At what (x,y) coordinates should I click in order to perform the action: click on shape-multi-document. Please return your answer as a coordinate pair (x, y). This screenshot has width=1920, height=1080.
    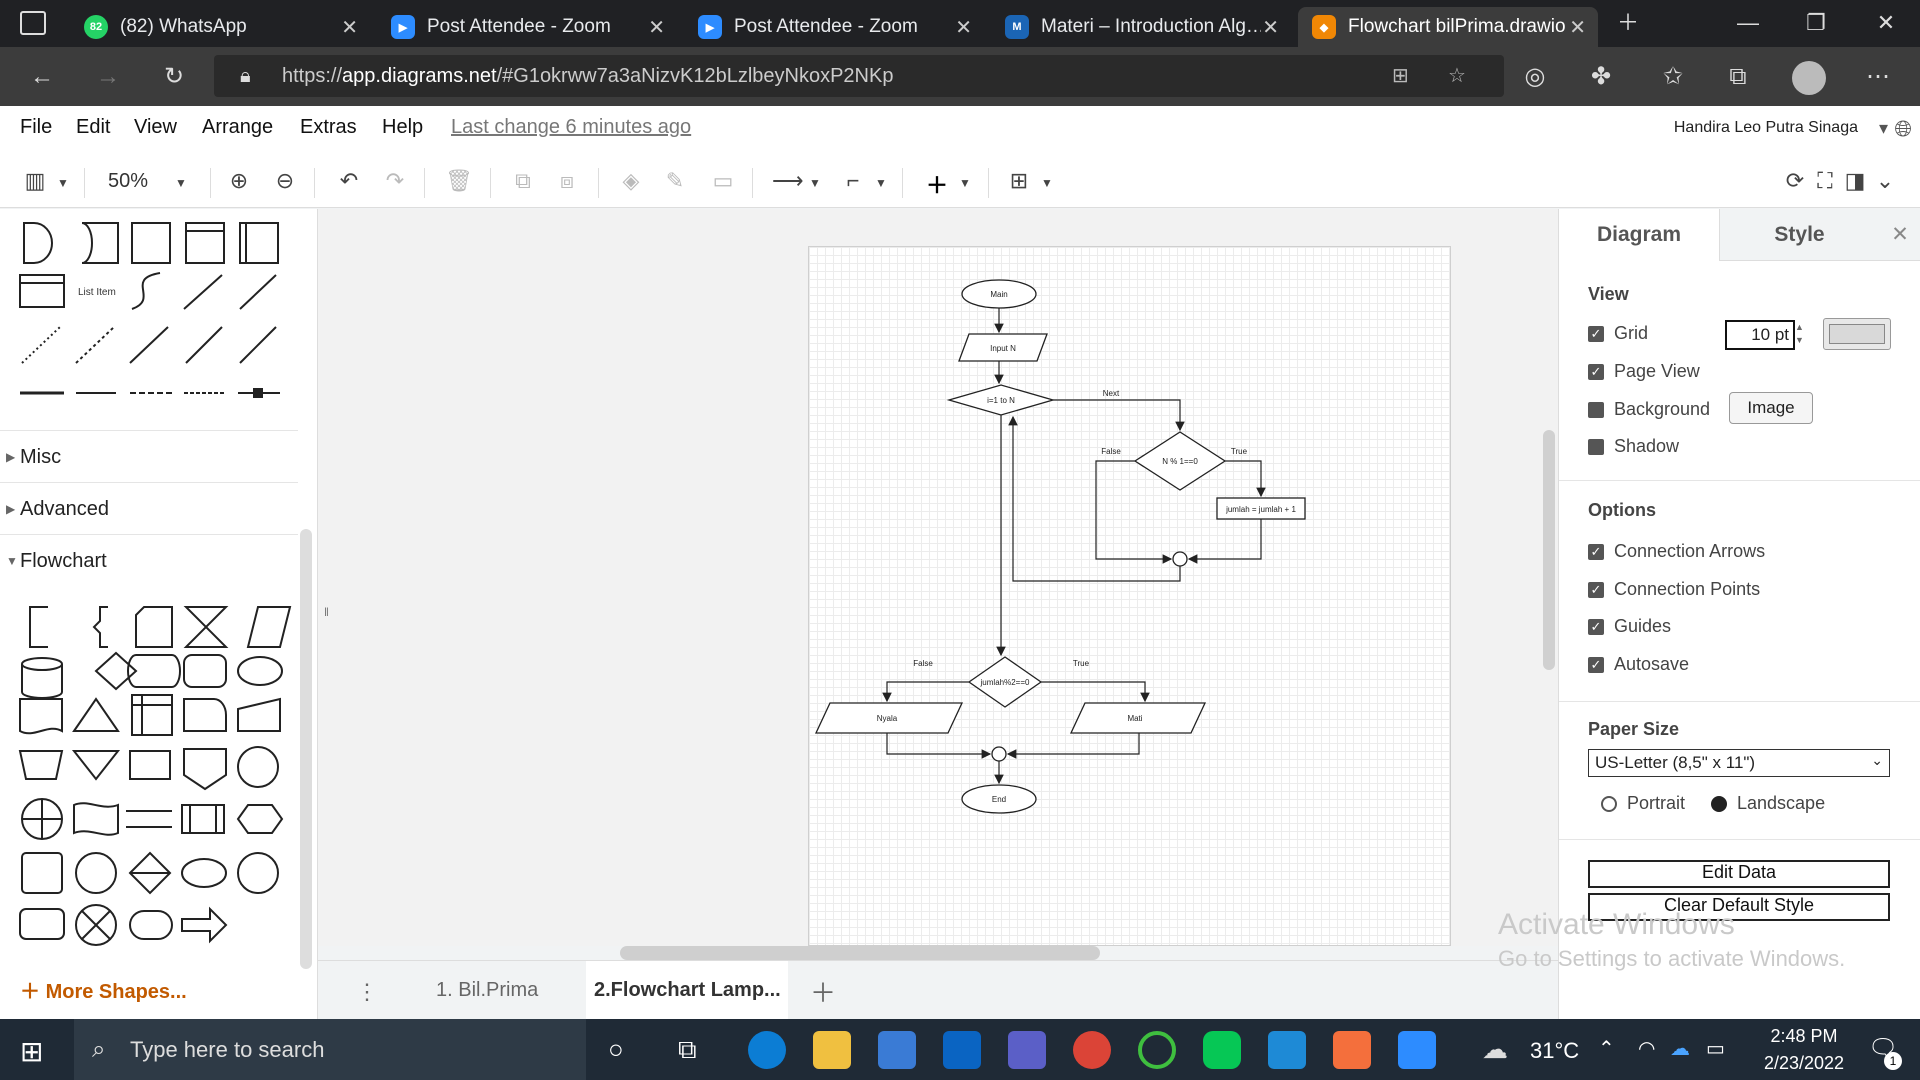
    Looking at the image, I should click on (150, 765).